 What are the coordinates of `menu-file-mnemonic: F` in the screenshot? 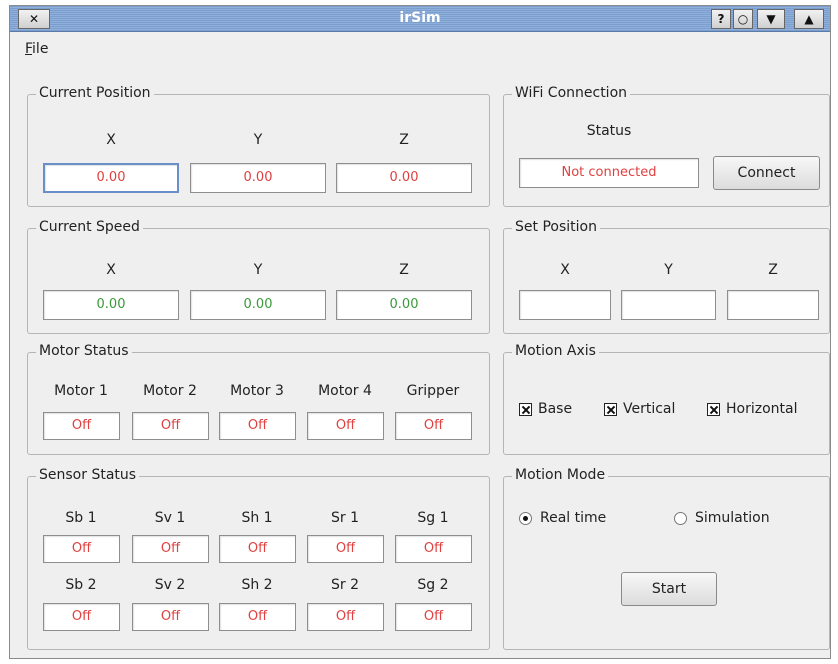 It's located at (29, 49).